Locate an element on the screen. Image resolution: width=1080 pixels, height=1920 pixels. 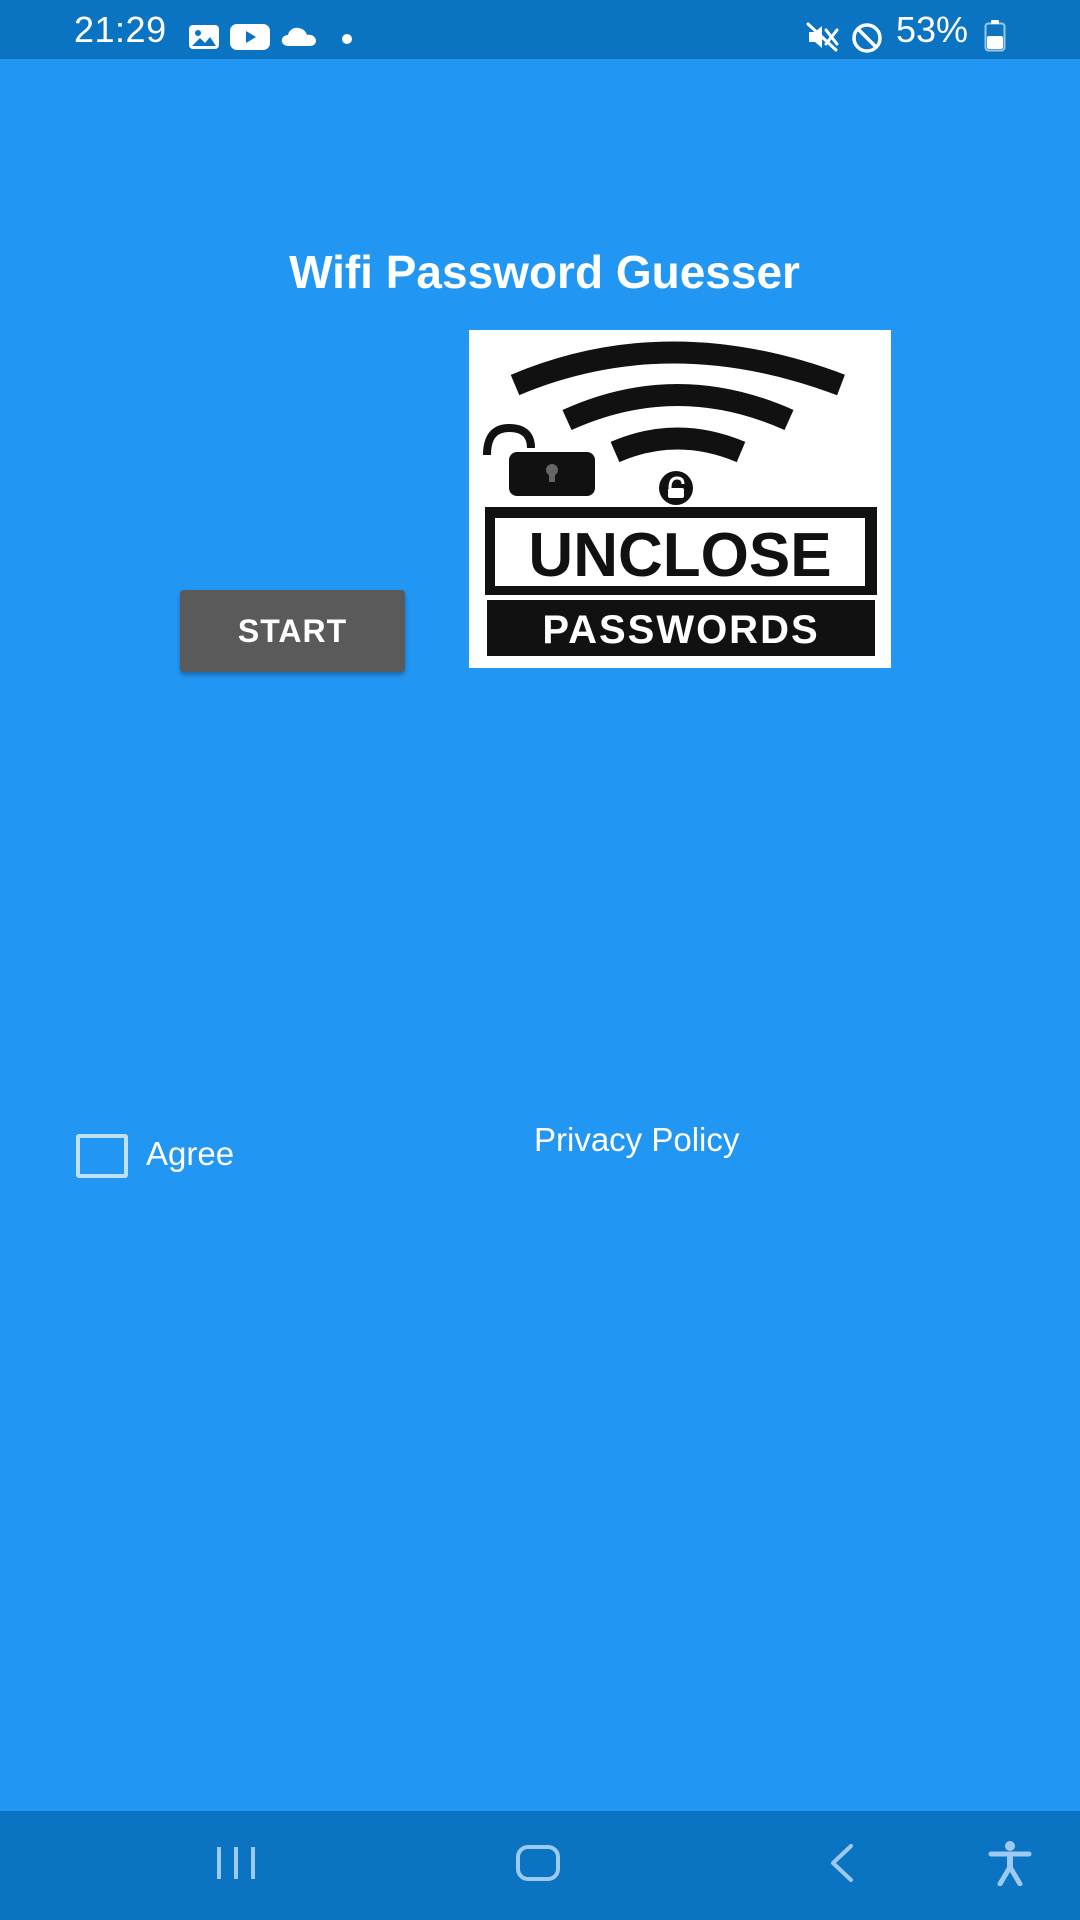
agree-checkbox is located at coordinates (102, 1156).